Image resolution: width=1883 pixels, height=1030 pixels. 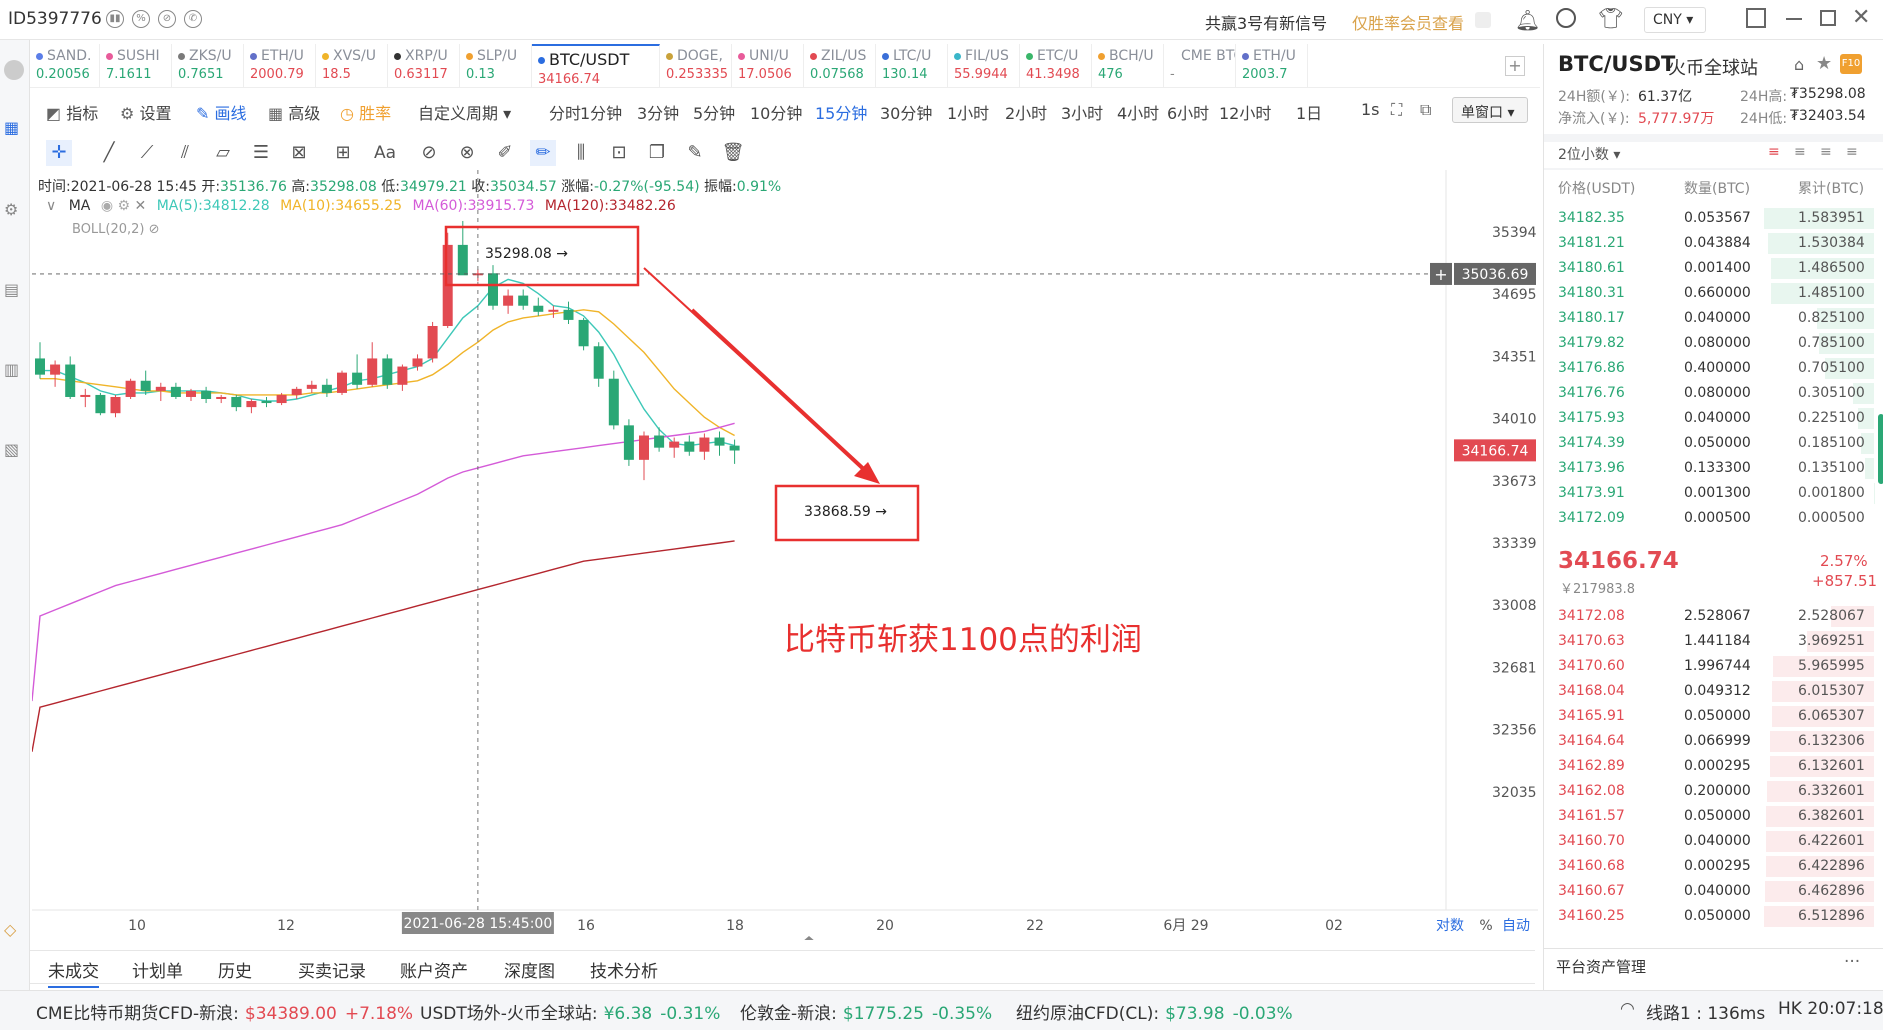 I want to click on custom-period-select: 自定义周期 ▾, so click(x=464, y=112).